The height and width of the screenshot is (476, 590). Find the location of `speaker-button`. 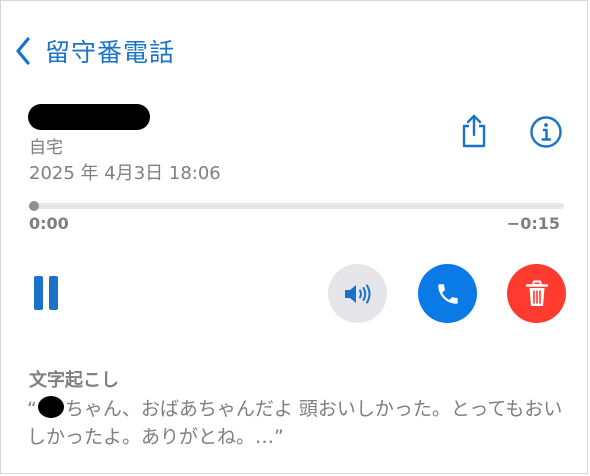

speaker-button is located at coordinates (357, 293).